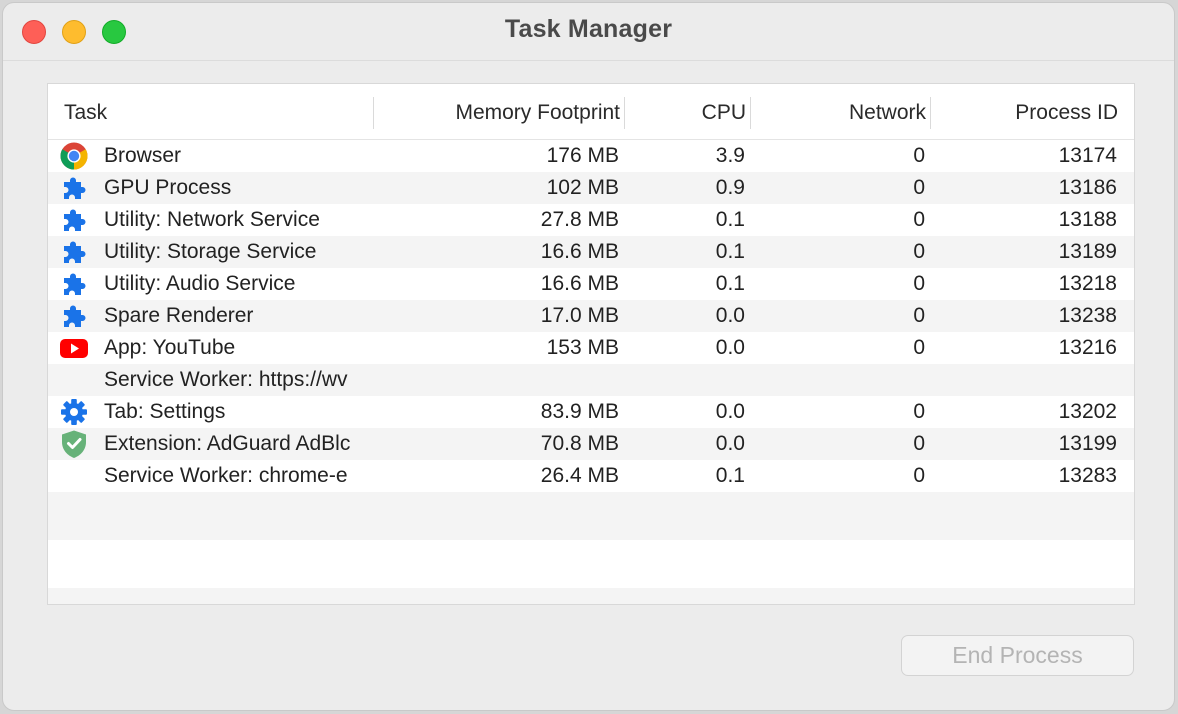 Image resolution: width=1178 pixels, height=714 pixels. I want to click on process-id-cell: 13189, so click(1087, 251).